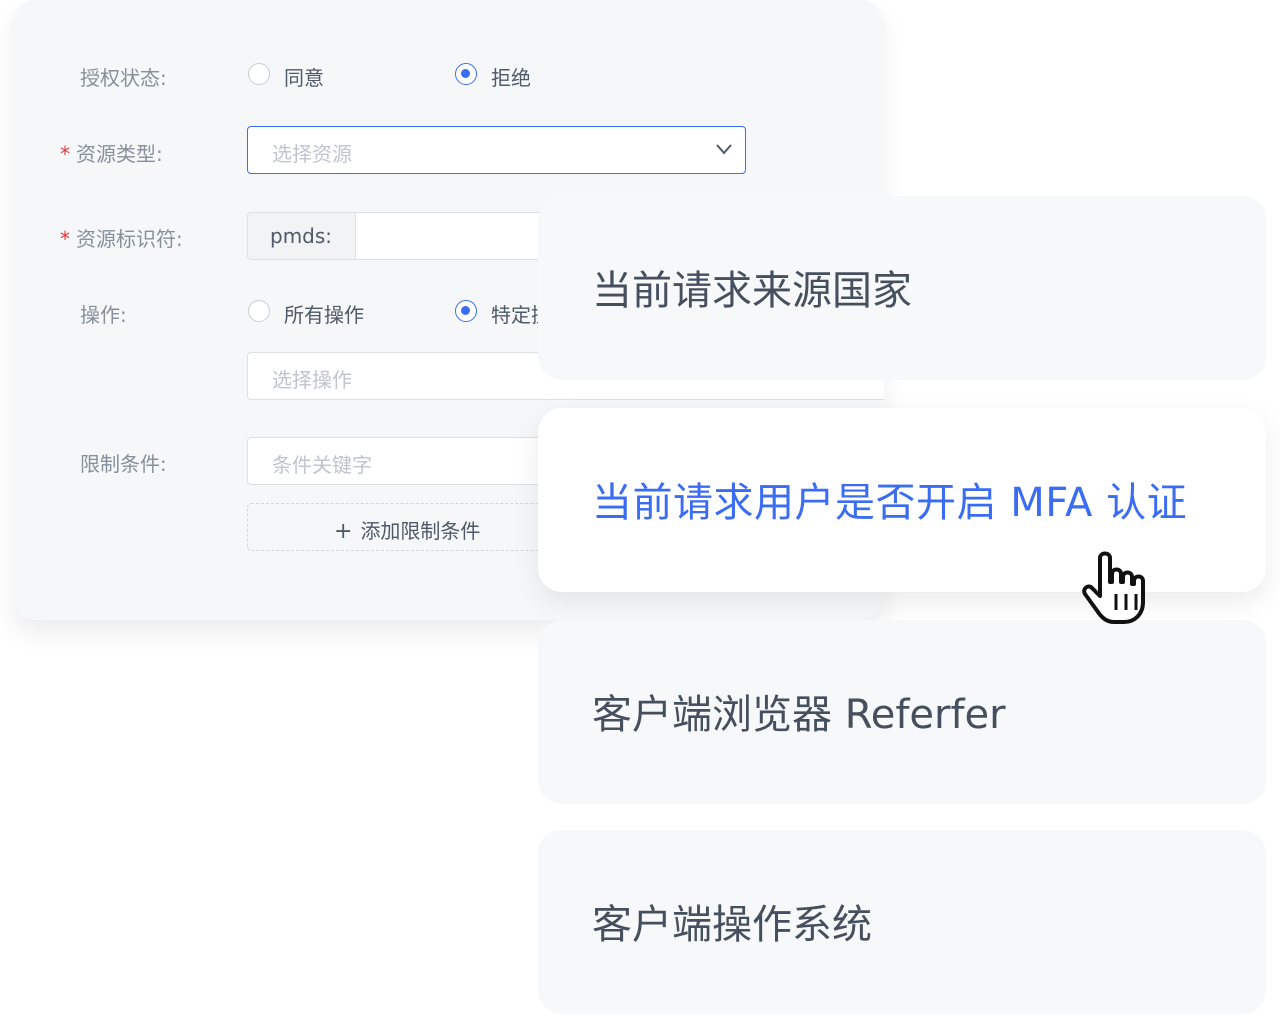 Image resolution: width=1280 pixels, height=1016 pixels. I want to click on radio-reject, so click(466, 74).